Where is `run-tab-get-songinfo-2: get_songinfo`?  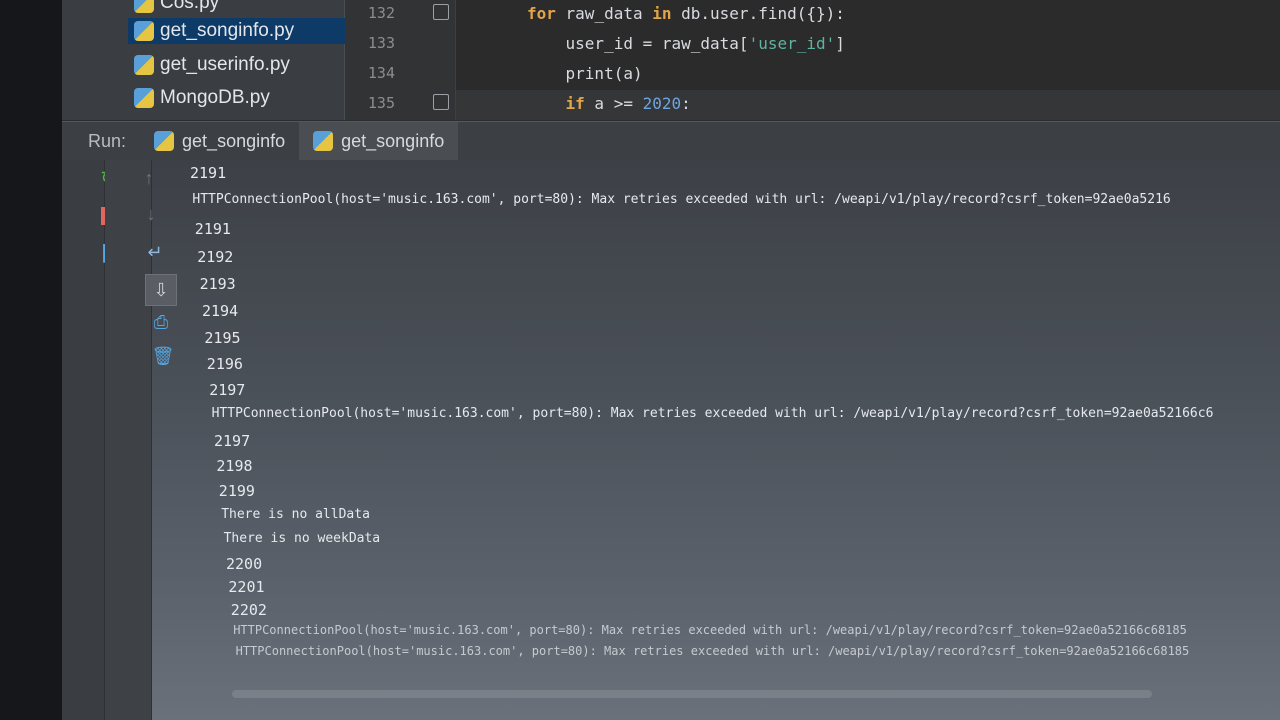
run-tab-get-songinfo-2: get_songinfo is located at coordinates (379, 141).